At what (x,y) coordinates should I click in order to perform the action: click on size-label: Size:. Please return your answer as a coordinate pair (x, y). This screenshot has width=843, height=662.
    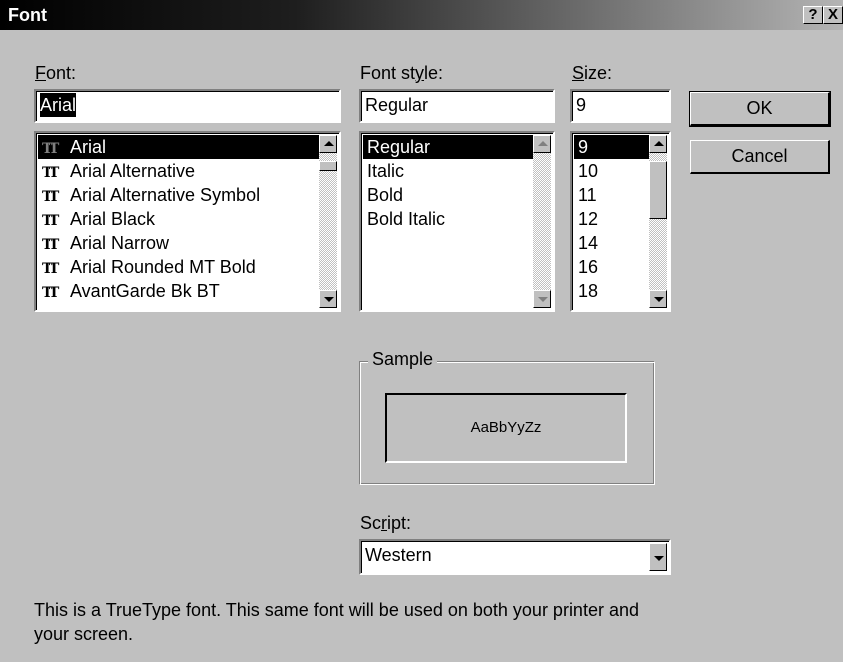
    Looking at the image, I should click on (592, 73).